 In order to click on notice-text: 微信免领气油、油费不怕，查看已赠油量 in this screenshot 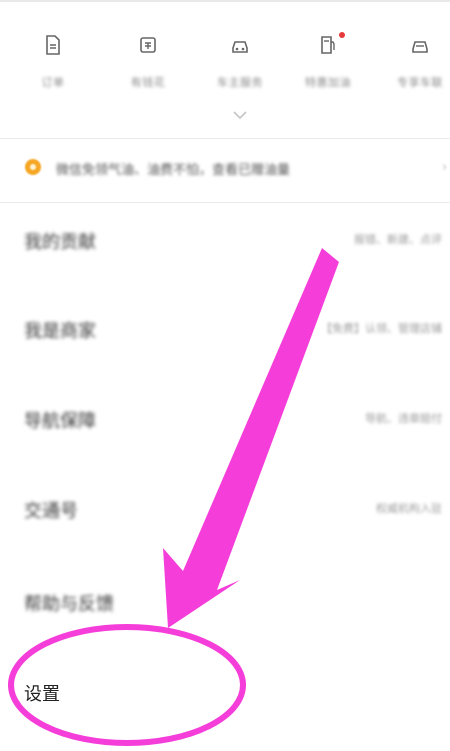, I will do `click(173, 170)`.